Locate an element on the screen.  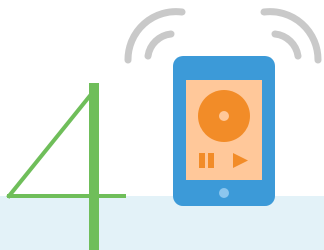
home-button-icon is located at coordinates (224, 193).